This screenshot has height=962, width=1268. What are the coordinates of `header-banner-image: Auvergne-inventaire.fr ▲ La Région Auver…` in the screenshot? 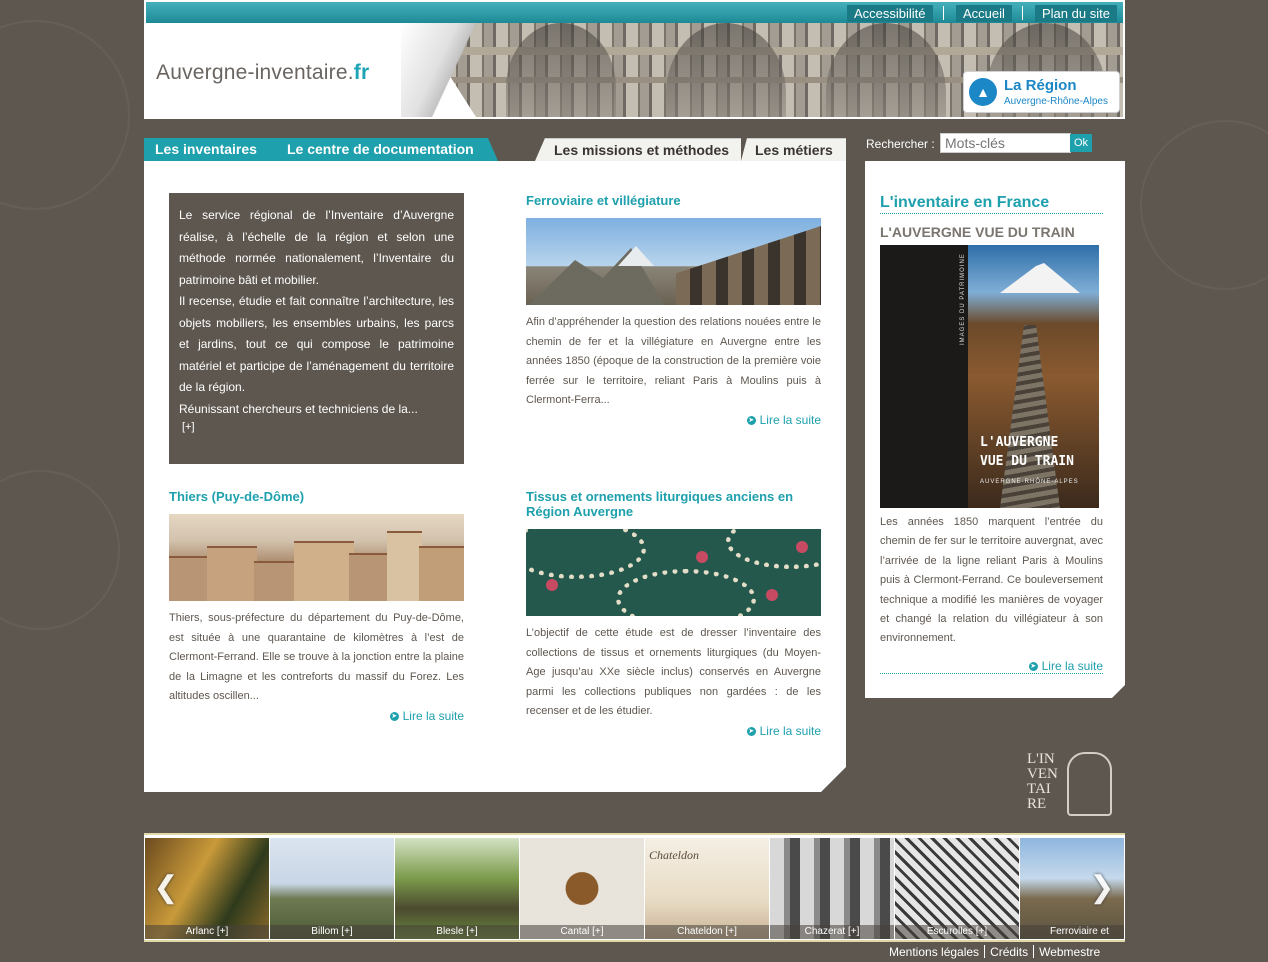 It's located at (634, 70).